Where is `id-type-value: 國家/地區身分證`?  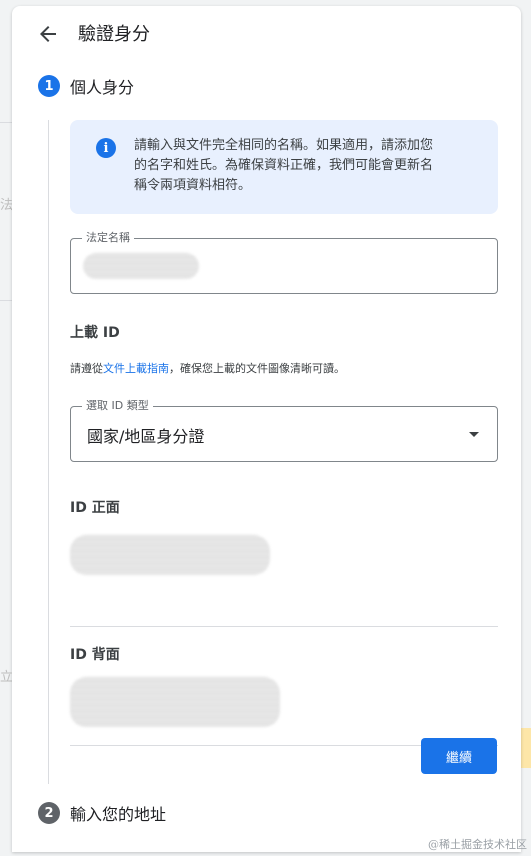 id-type-value: 國家/地區身分證 is located at coordinates (146, 436).